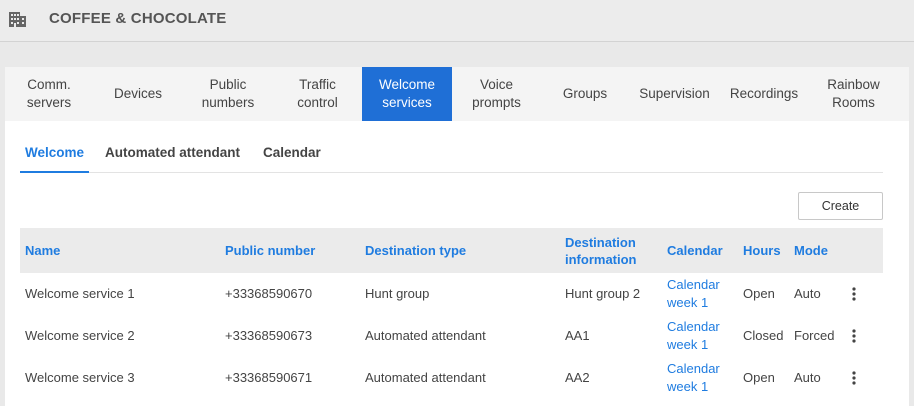 This screenshot has width=914, height=406. I want to click on cell-destination-information: Hunt group 2, so click(603, 293).